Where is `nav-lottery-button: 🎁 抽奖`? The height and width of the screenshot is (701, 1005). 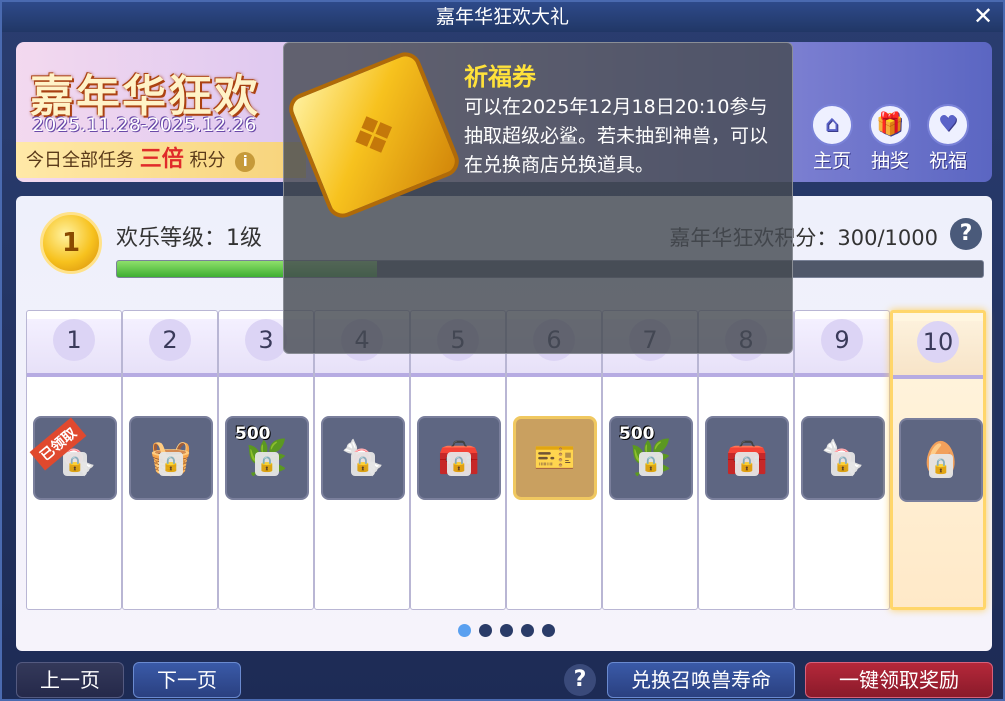
nav-lottery-button: 🎁 抽奖 is located at coordinates (890, 138).